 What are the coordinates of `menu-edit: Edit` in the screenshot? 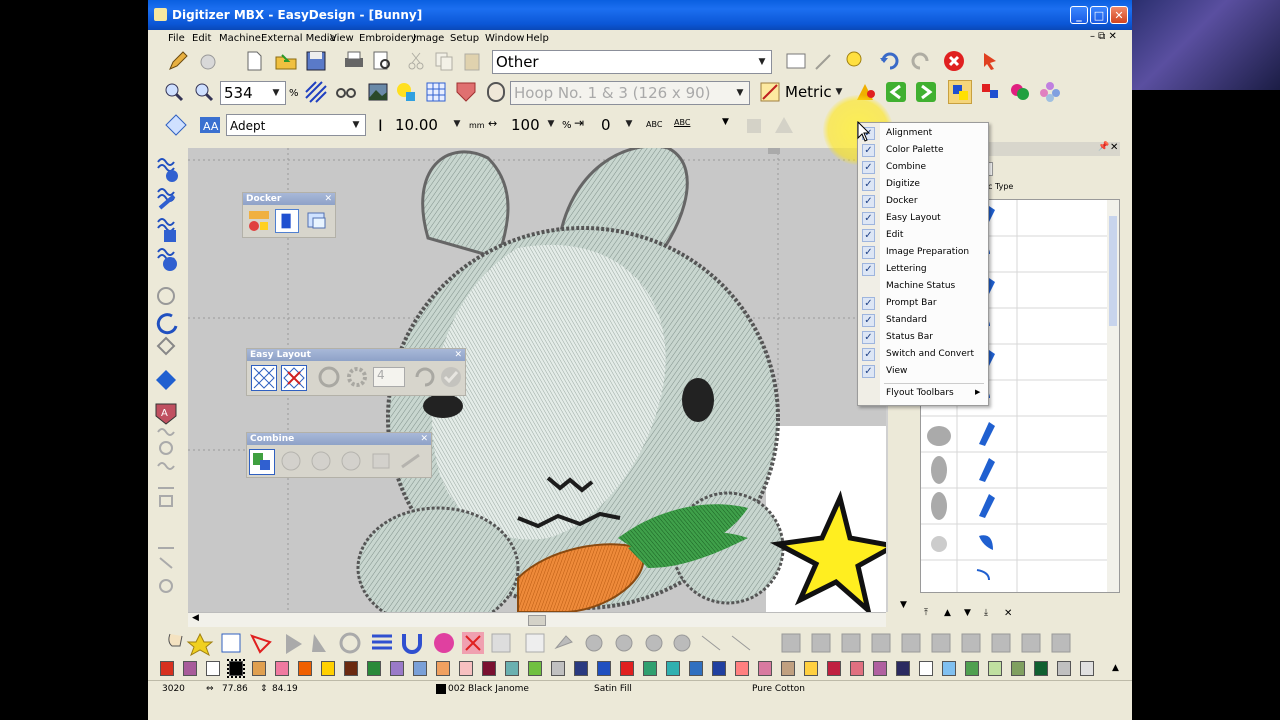 It's located at (201, 38).